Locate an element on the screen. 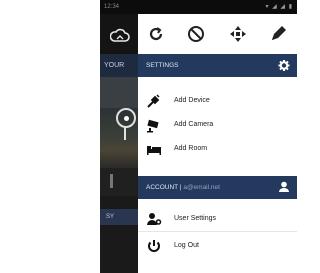 This screenshot has height=273, width=320. settings-header-label: SETTINGS is located at coordinates (162, 65).